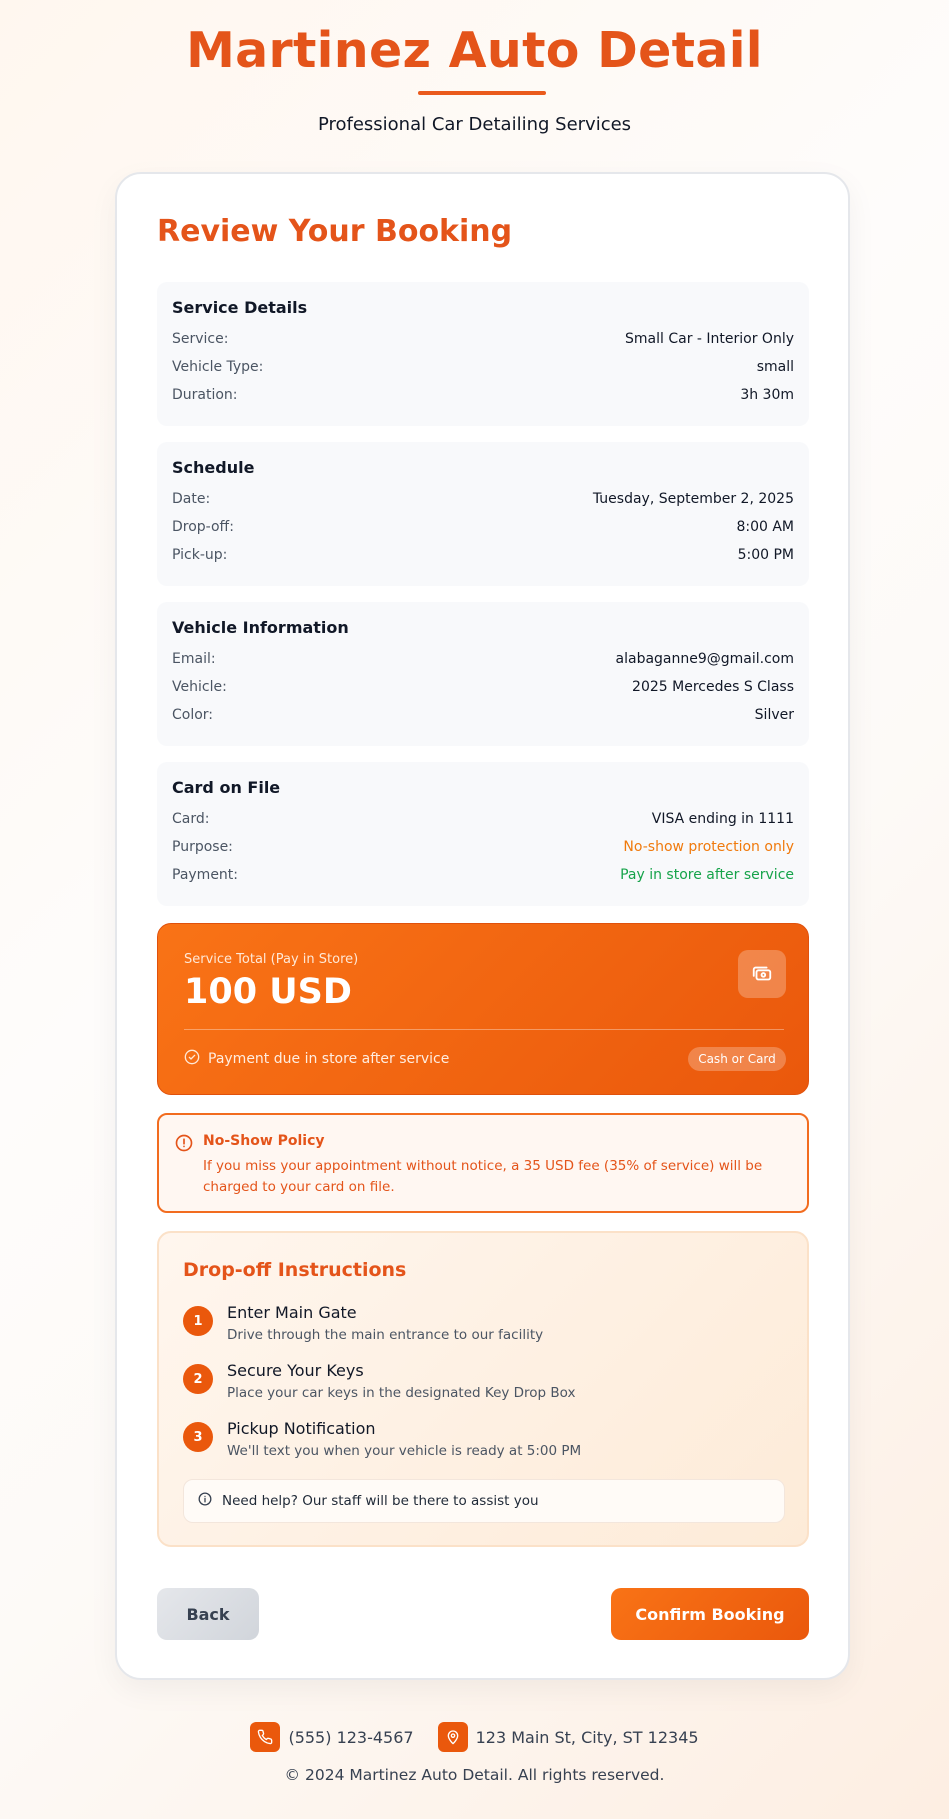  Describe the element at coordinates (194, 659) in the screenshot. I see `detail-label: Email:` at that location.